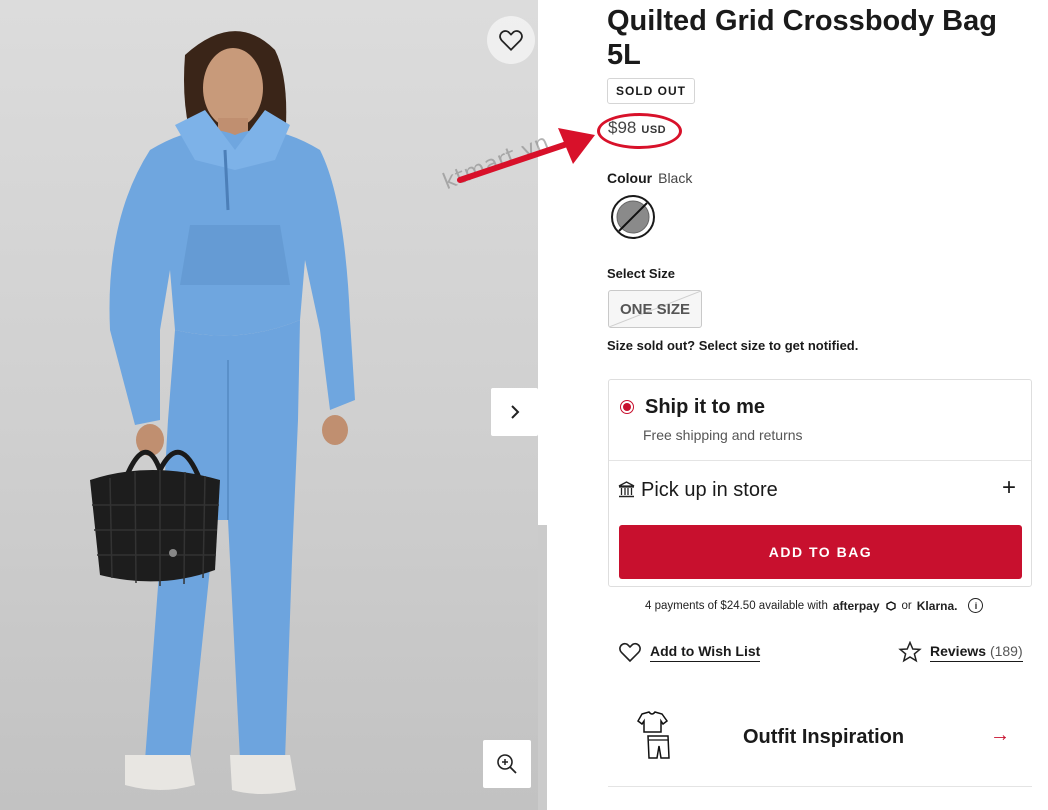 This screenshot has height=810, width=1048. I want to click on store-icon, so click(626, 489).